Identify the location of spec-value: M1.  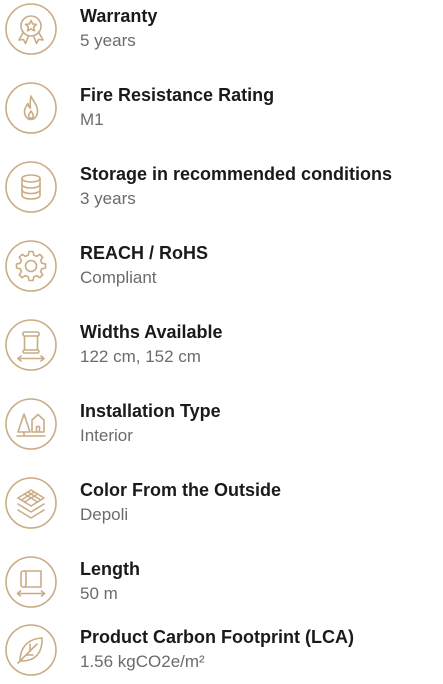
(92, 119).